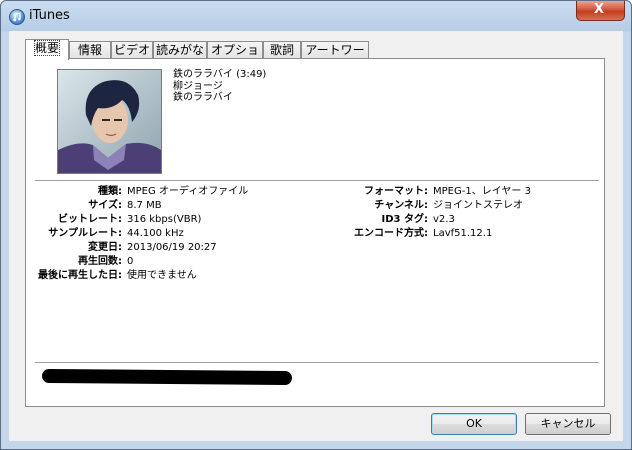  What do you see at coordinates (85, 233) in the screenshot?
I see `detail-label: サンプルレート:` at bounding box center [85, 233].